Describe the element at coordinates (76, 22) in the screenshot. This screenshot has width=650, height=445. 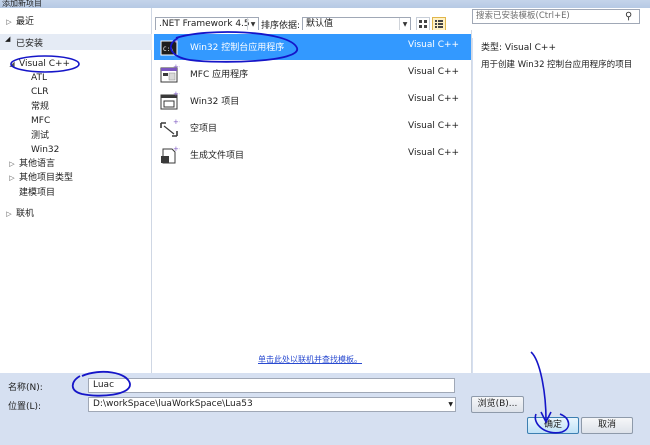
I see `tree-item-recent: ▷ 最近` at that location.